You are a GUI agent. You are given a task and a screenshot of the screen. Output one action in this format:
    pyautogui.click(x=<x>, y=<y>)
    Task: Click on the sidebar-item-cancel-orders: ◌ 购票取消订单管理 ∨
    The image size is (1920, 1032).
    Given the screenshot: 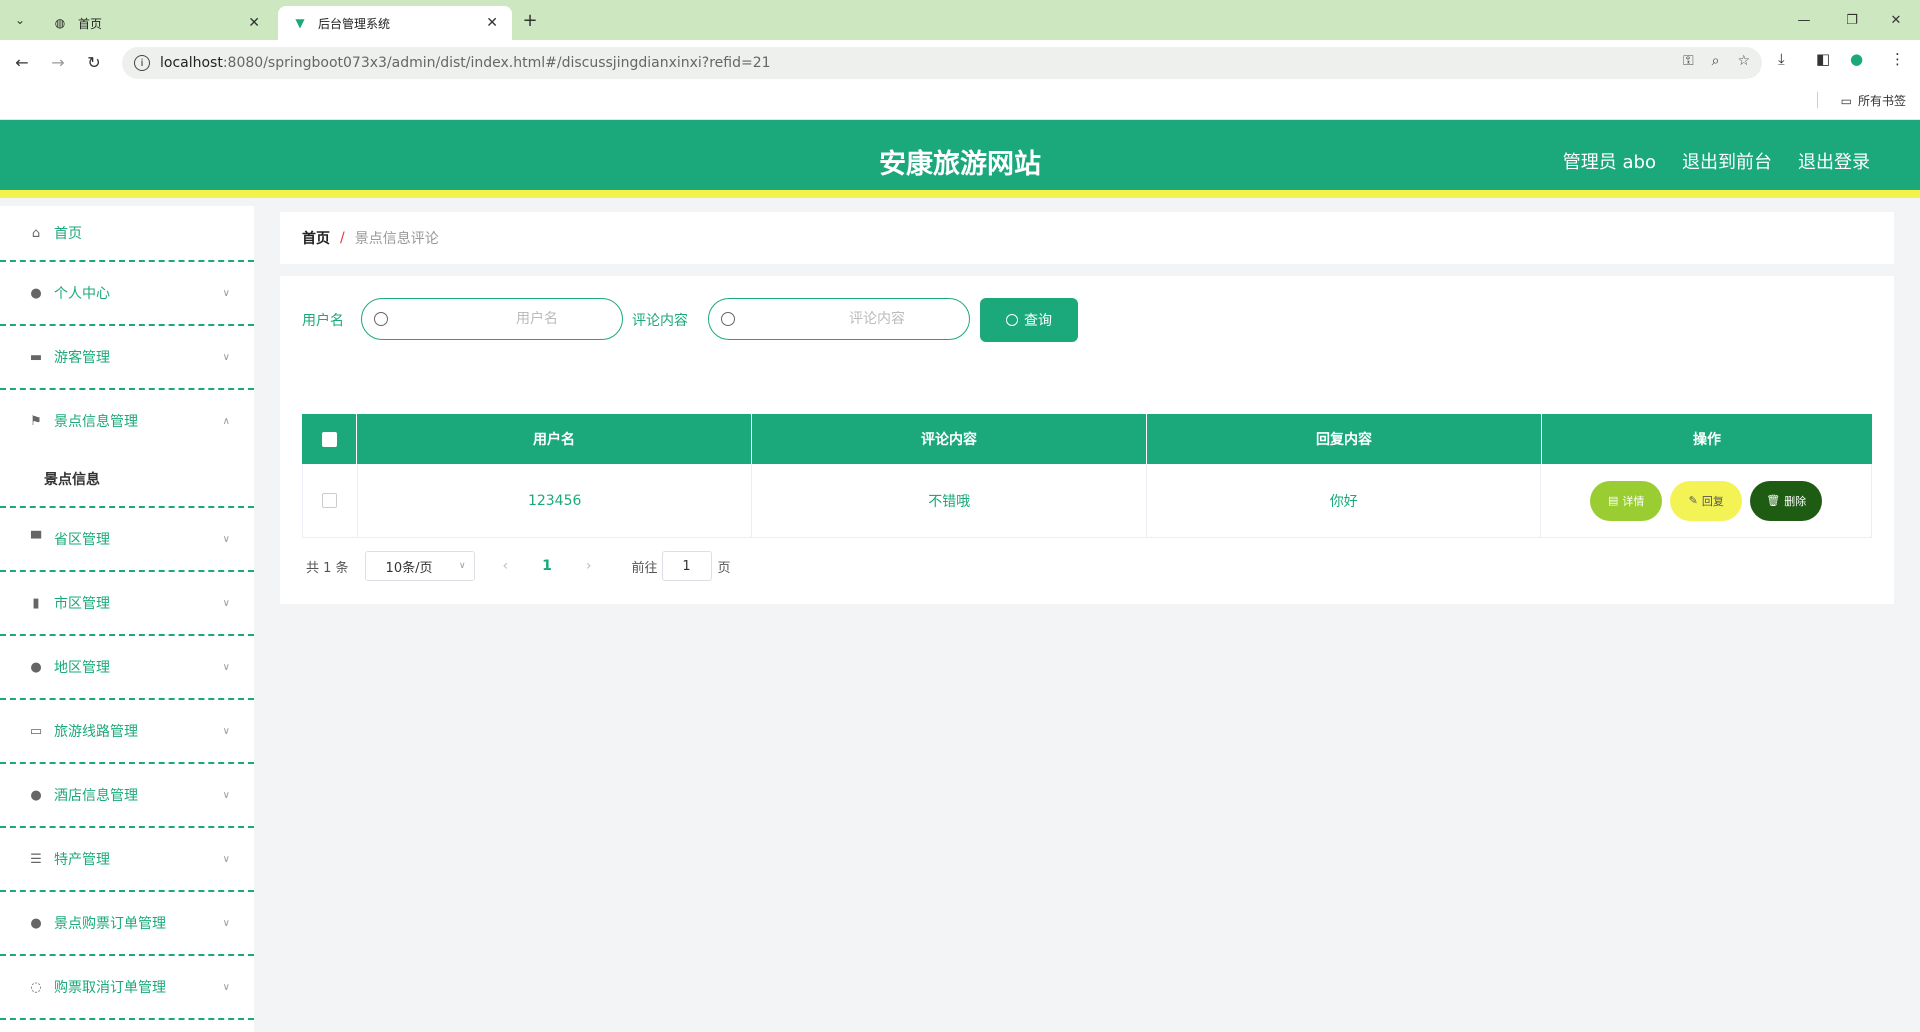 What is the action you would take?
    pyautogui.click(x=127, y=988)
    